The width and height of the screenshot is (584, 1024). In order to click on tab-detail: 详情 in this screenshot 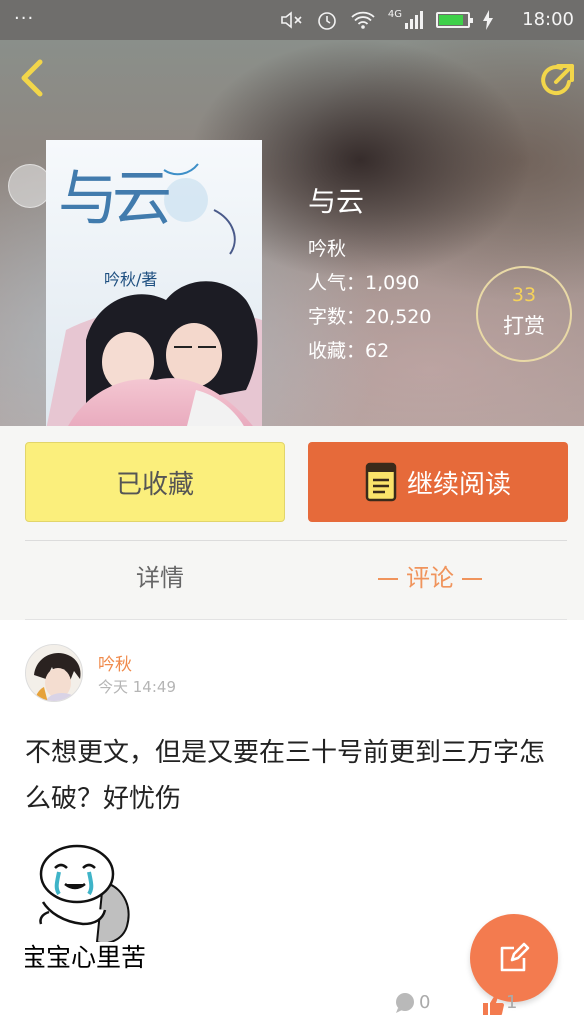, I will do `click(160, 575)`.